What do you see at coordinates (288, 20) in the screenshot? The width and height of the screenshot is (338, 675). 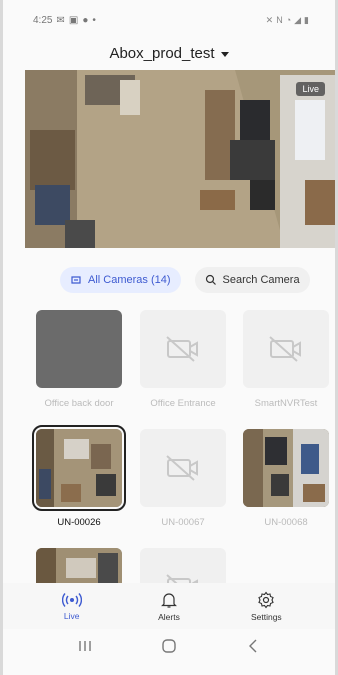 I see `wifi-icon: ◔` at bounding box center [288, 20].